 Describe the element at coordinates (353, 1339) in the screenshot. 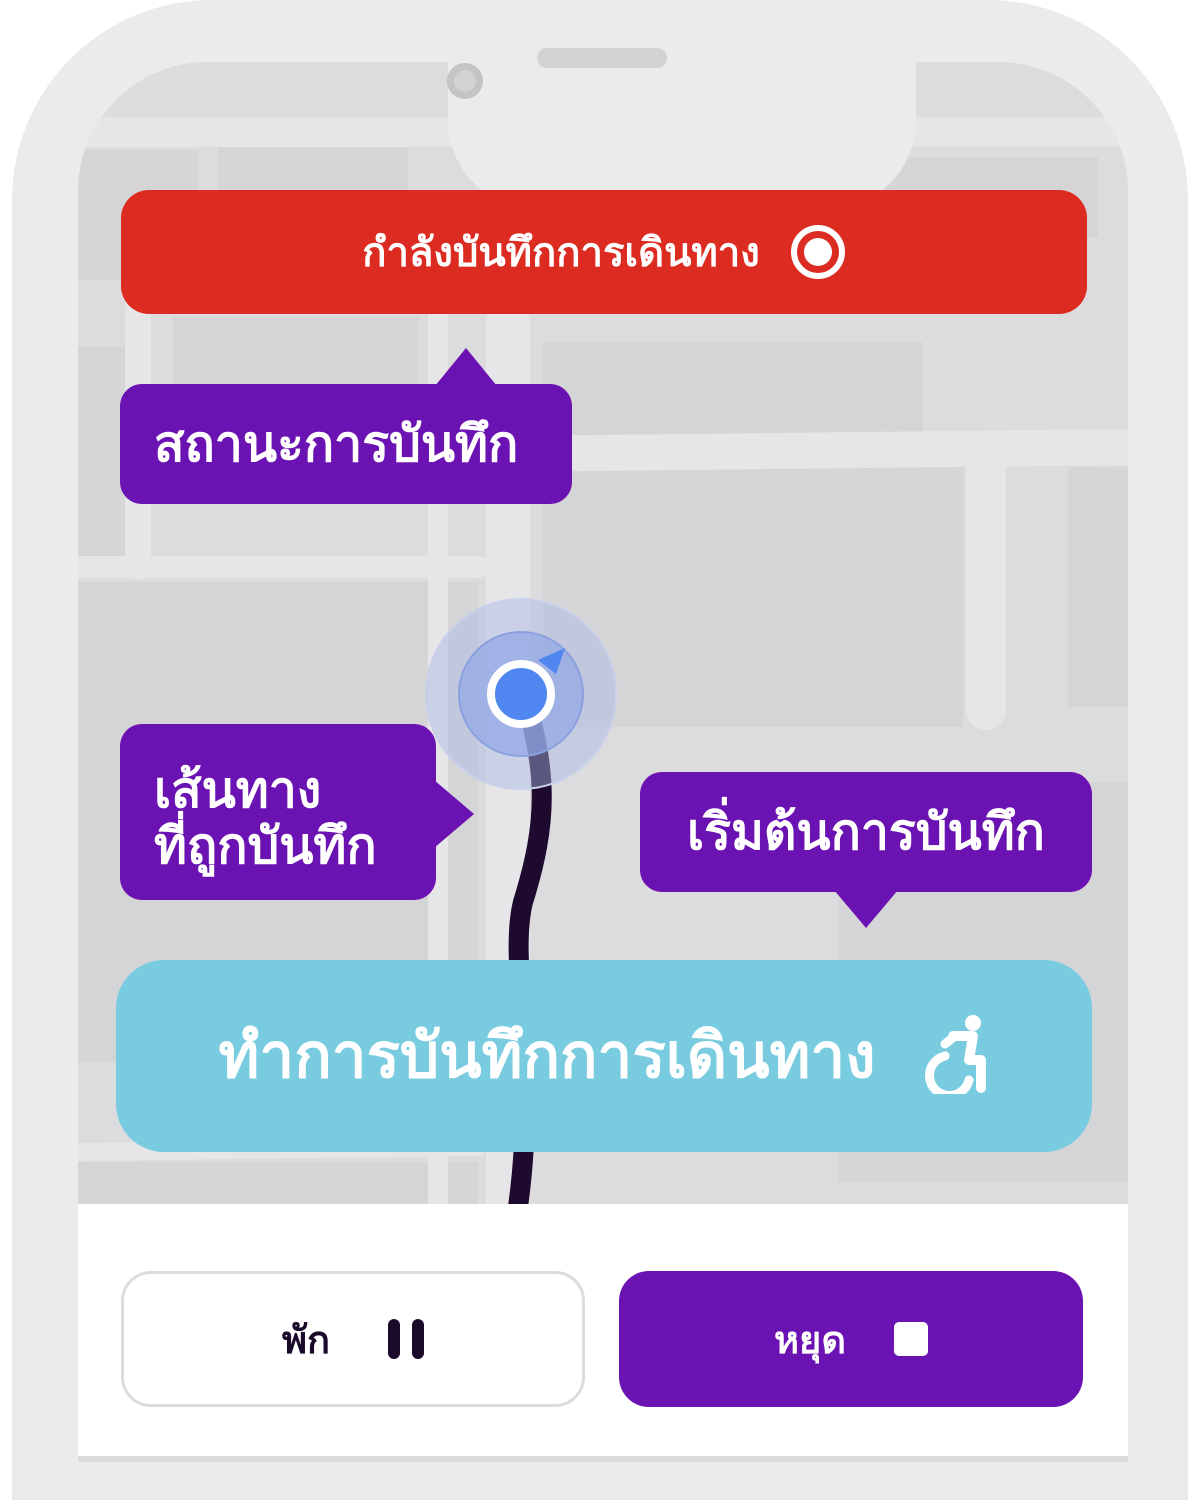

I see `pause-button: พัก` at that location.